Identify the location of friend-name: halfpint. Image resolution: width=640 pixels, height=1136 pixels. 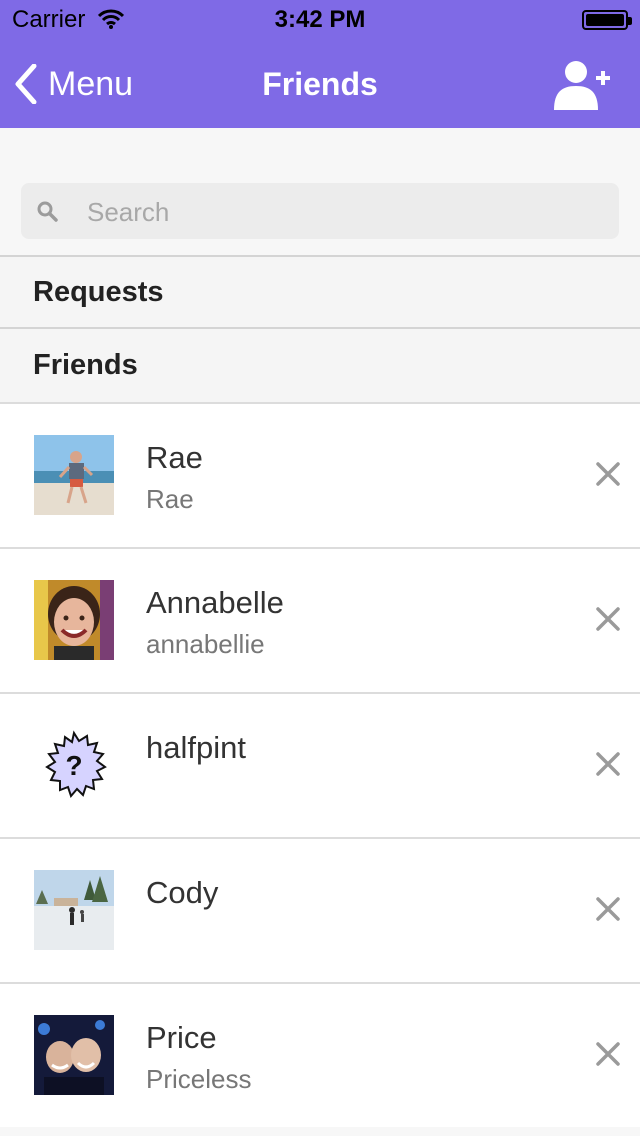
(196, 747).